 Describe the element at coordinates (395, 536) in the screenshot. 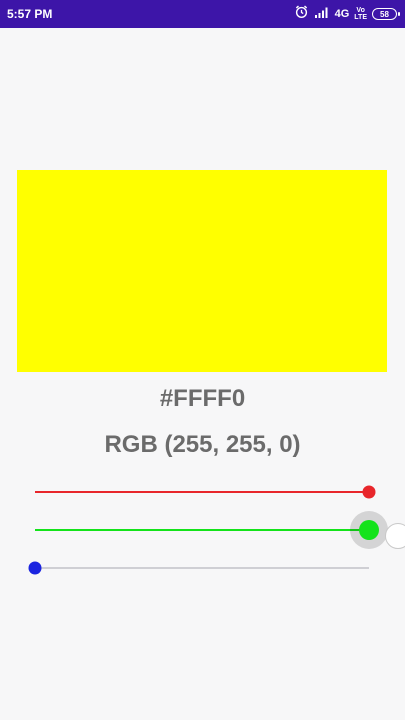

I see `edge-glow-indicator` at that location.